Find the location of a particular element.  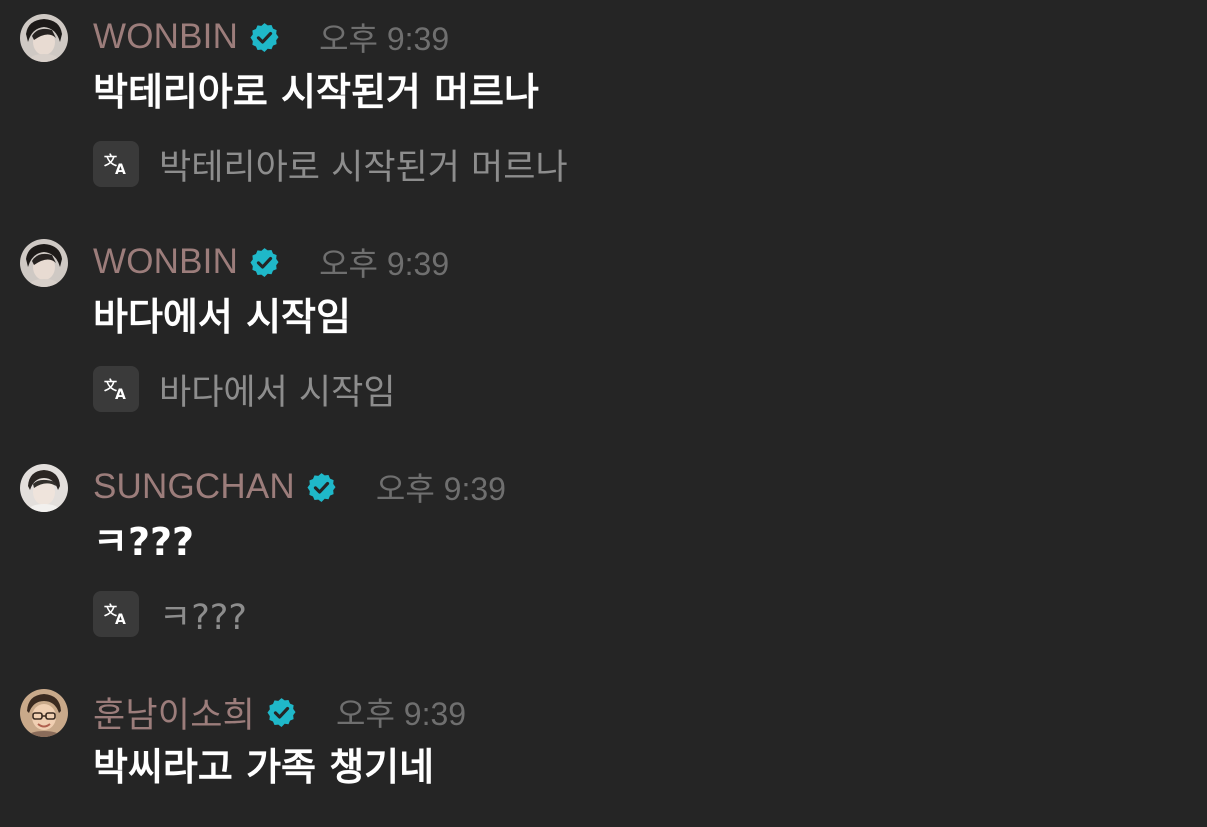

translation-text: 바다에서 시작임 is located at coordinates (277, 392).